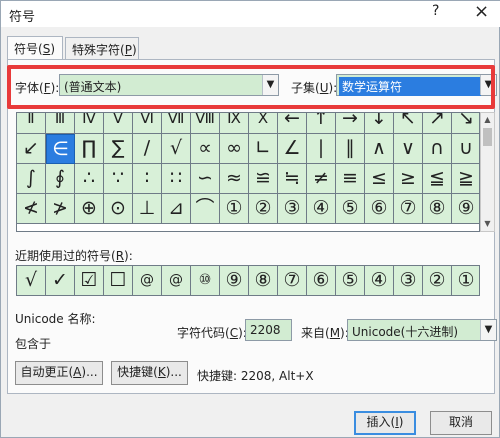 The image size is (500, 438). Describe the element at coordinates (379, 209) in the screenshot. I see `symbol-cell: ⑥` at that location.